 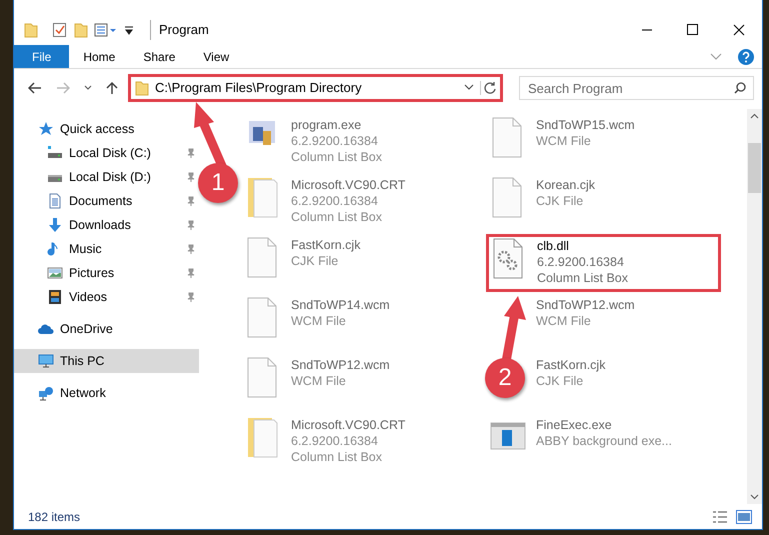 What do you see at coordinates (106, 361) in the screenshot?
I see `sidebar-item: This PC` at bounding box center [106, 361].